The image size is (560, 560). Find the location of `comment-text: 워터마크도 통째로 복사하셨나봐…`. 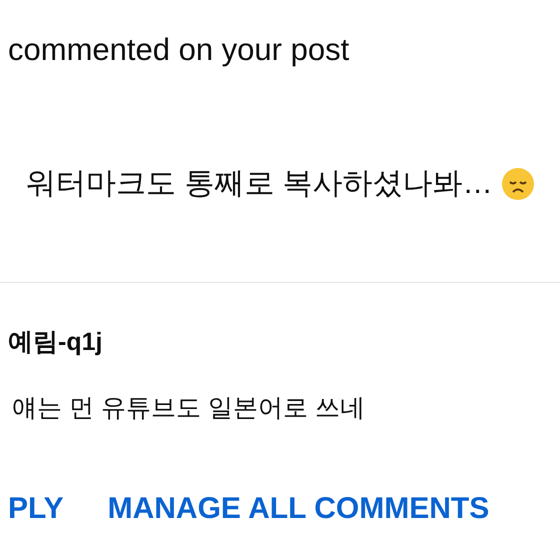

comment-text: 워터마크도 통째로 복사하셨나봐… is located at coordinates (259, 184).